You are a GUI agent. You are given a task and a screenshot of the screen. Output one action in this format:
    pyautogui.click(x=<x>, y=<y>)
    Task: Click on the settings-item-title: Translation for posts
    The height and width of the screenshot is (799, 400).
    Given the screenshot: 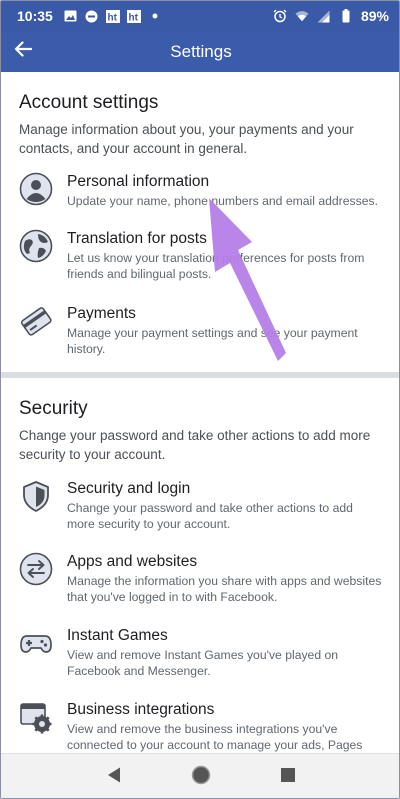 What is the action you would take?
    pyautogui.click(x=137, y=238)
    